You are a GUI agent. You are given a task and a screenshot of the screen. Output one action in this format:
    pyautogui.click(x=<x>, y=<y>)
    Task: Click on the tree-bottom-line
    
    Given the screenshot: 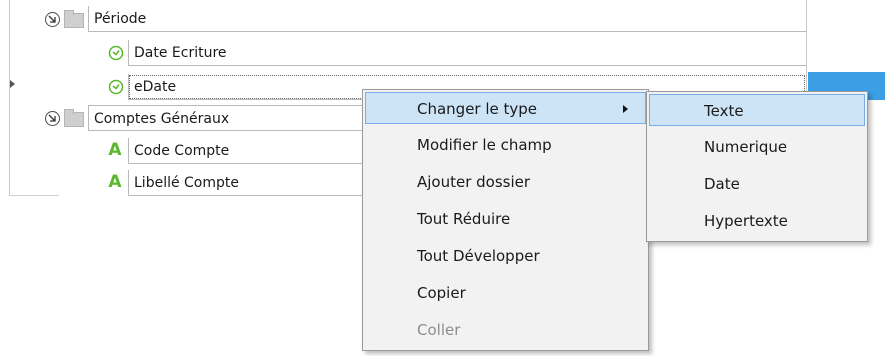 What is the action you would take?
    pyautogui.click(x=34, y=195)
    